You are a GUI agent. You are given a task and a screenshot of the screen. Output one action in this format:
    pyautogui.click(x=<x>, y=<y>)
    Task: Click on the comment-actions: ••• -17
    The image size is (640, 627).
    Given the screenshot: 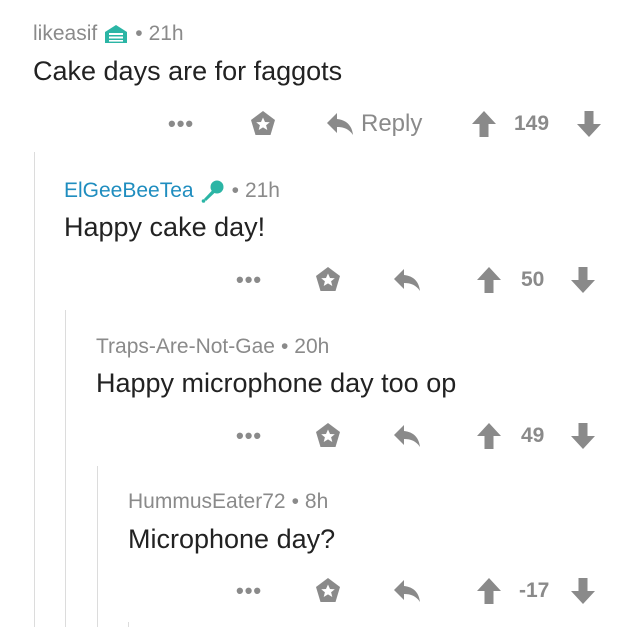 What is the action you would take?
    pyautogui.click(x=320, y=591)
    